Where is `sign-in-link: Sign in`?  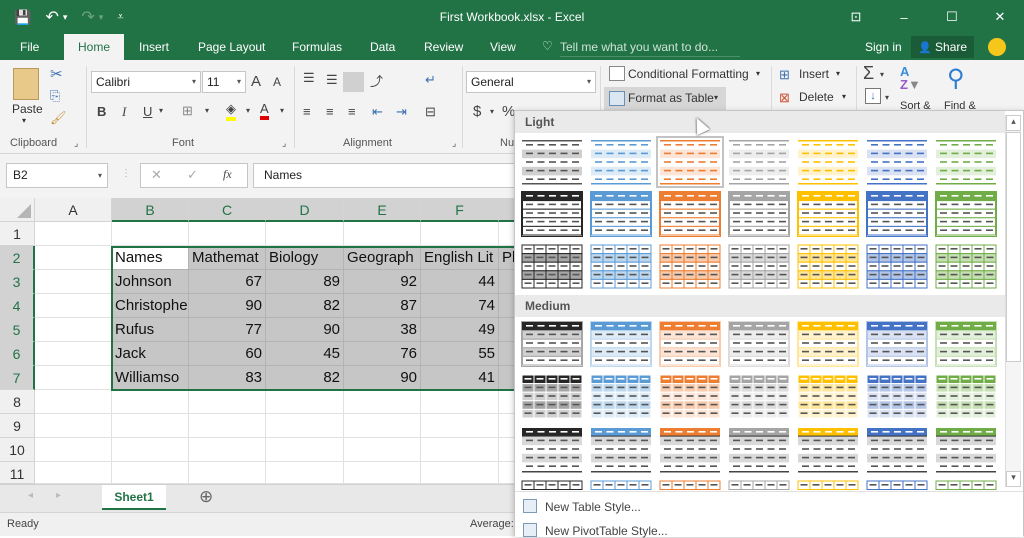
sign-in-link: Sign in is located at coordinates (883, 47).